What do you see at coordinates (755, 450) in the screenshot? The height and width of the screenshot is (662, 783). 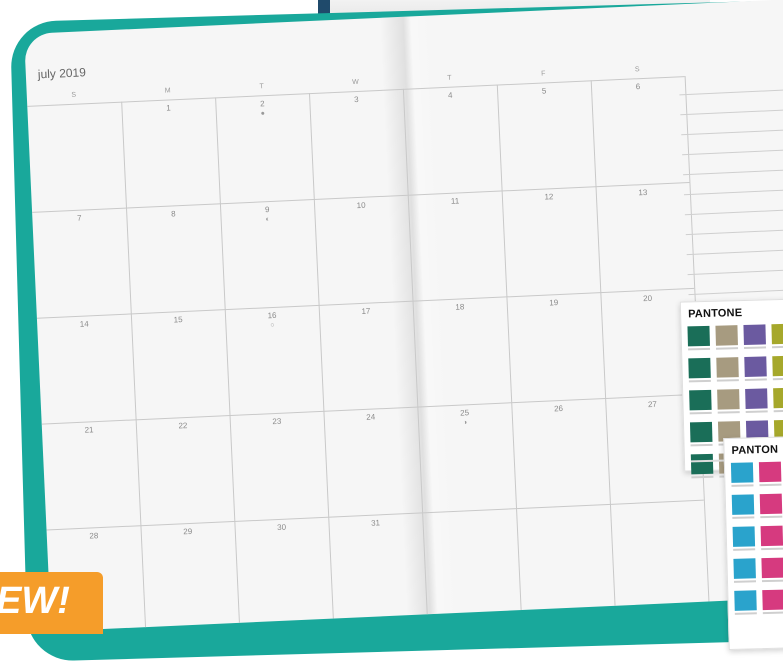 I see `pantone-logo-secondary: PANTON` at bounding box center [755, 450].